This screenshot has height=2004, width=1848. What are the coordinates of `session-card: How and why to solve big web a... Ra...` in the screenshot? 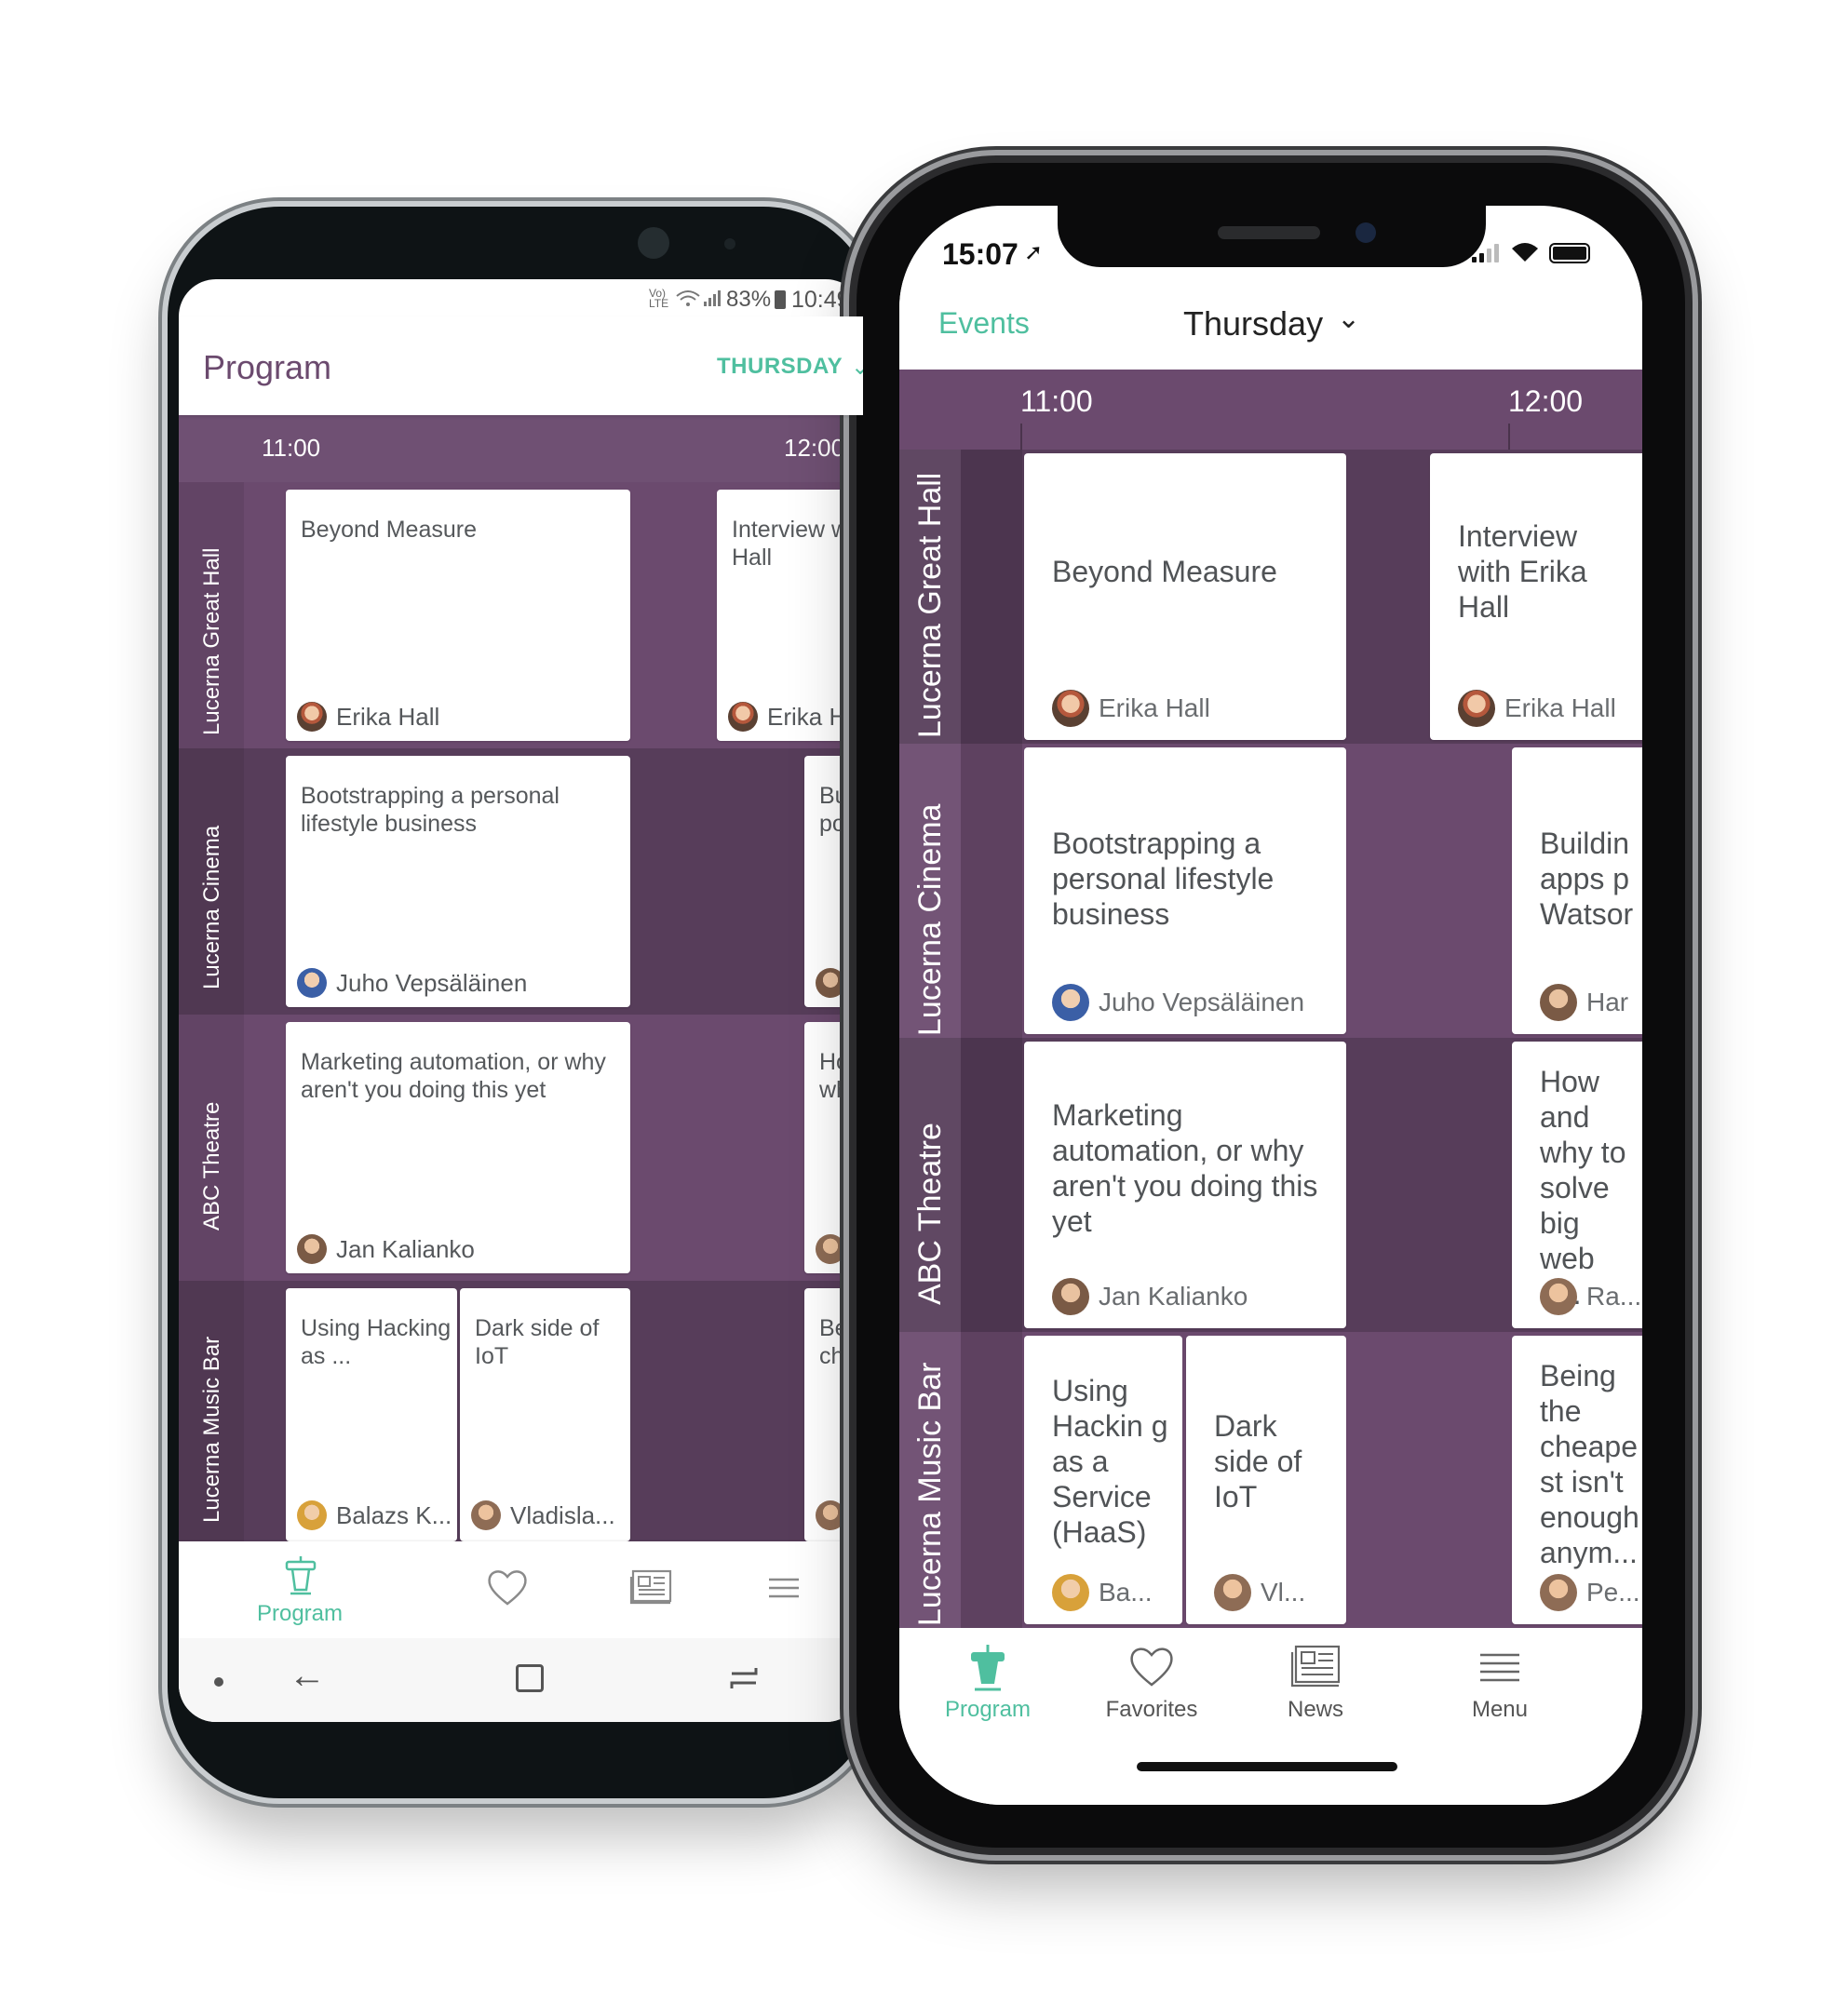 It's located at (1577, 1185).